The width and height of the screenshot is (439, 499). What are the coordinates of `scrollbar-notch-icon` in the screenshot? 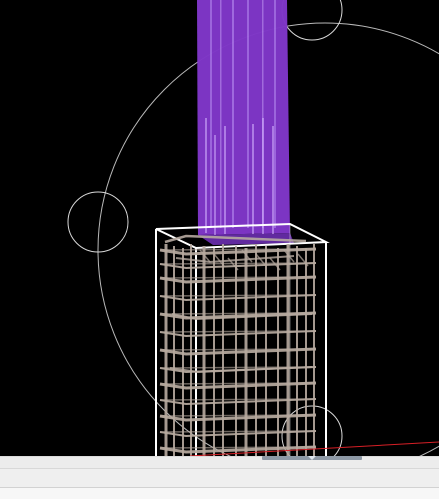 It's located at (312, 458).